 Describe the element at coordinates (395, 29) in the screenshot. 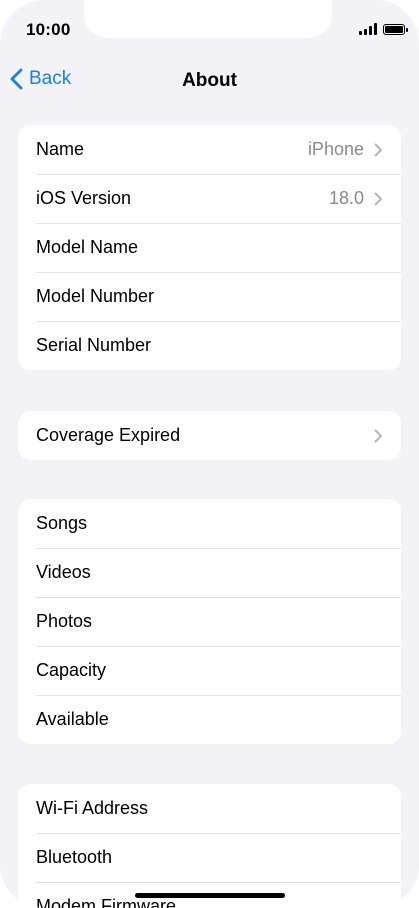

I see `battery-icon` at that location.